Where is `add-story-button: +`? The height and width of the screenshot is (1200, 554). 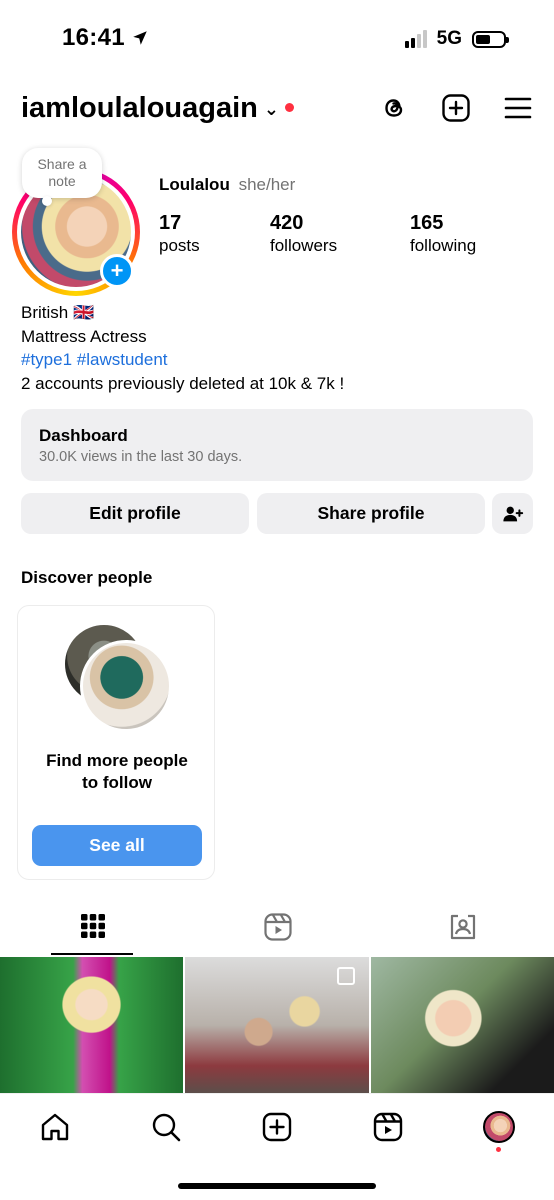
add-story-button: + is located at coordinates (117, 271).